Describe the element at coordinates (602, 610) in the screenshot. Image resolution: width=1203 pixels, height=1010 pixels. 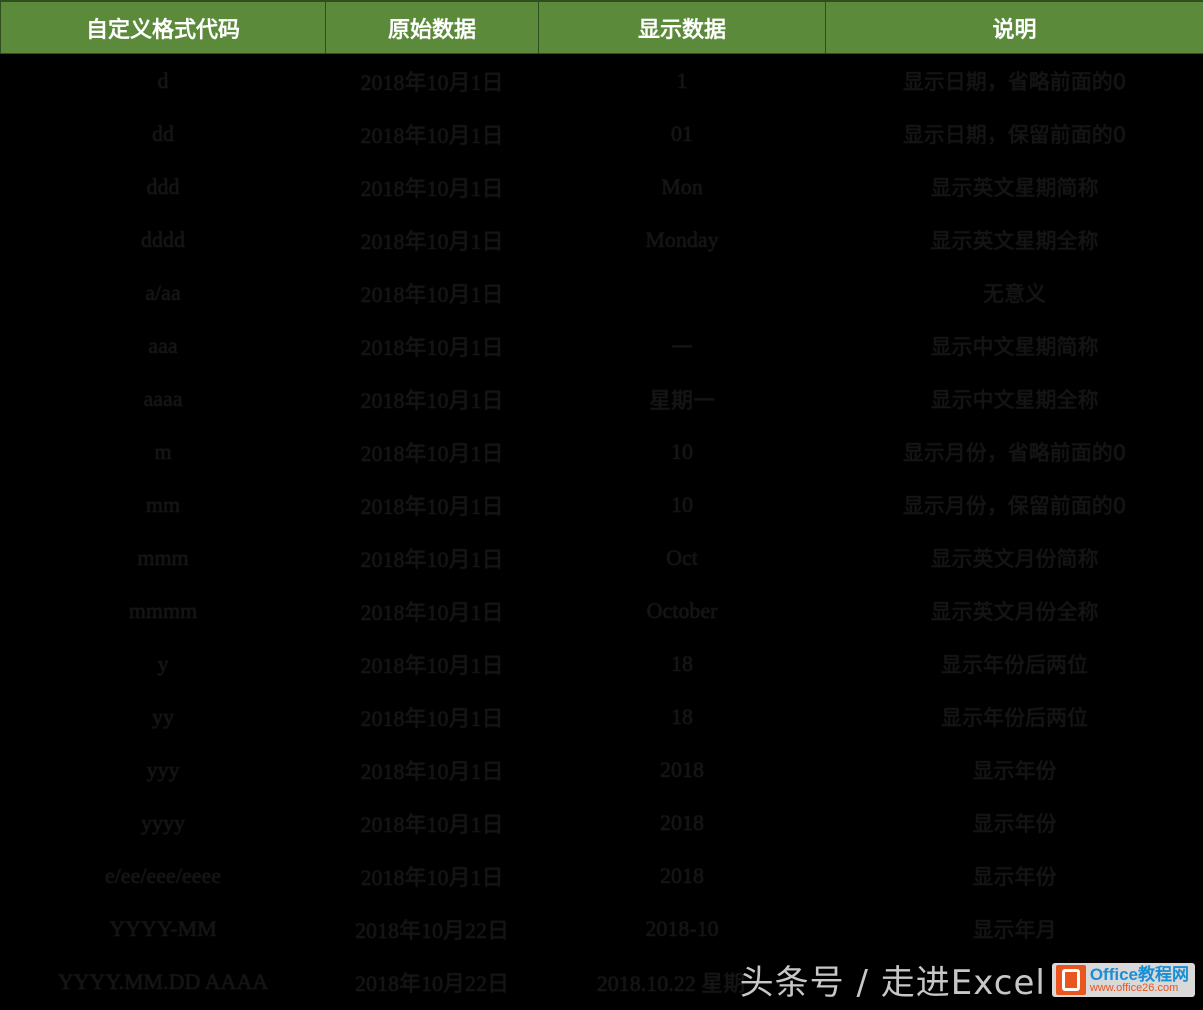
I see `table-row: mmmm 2018年10月1日 October 显示英文月份全称` at that location.